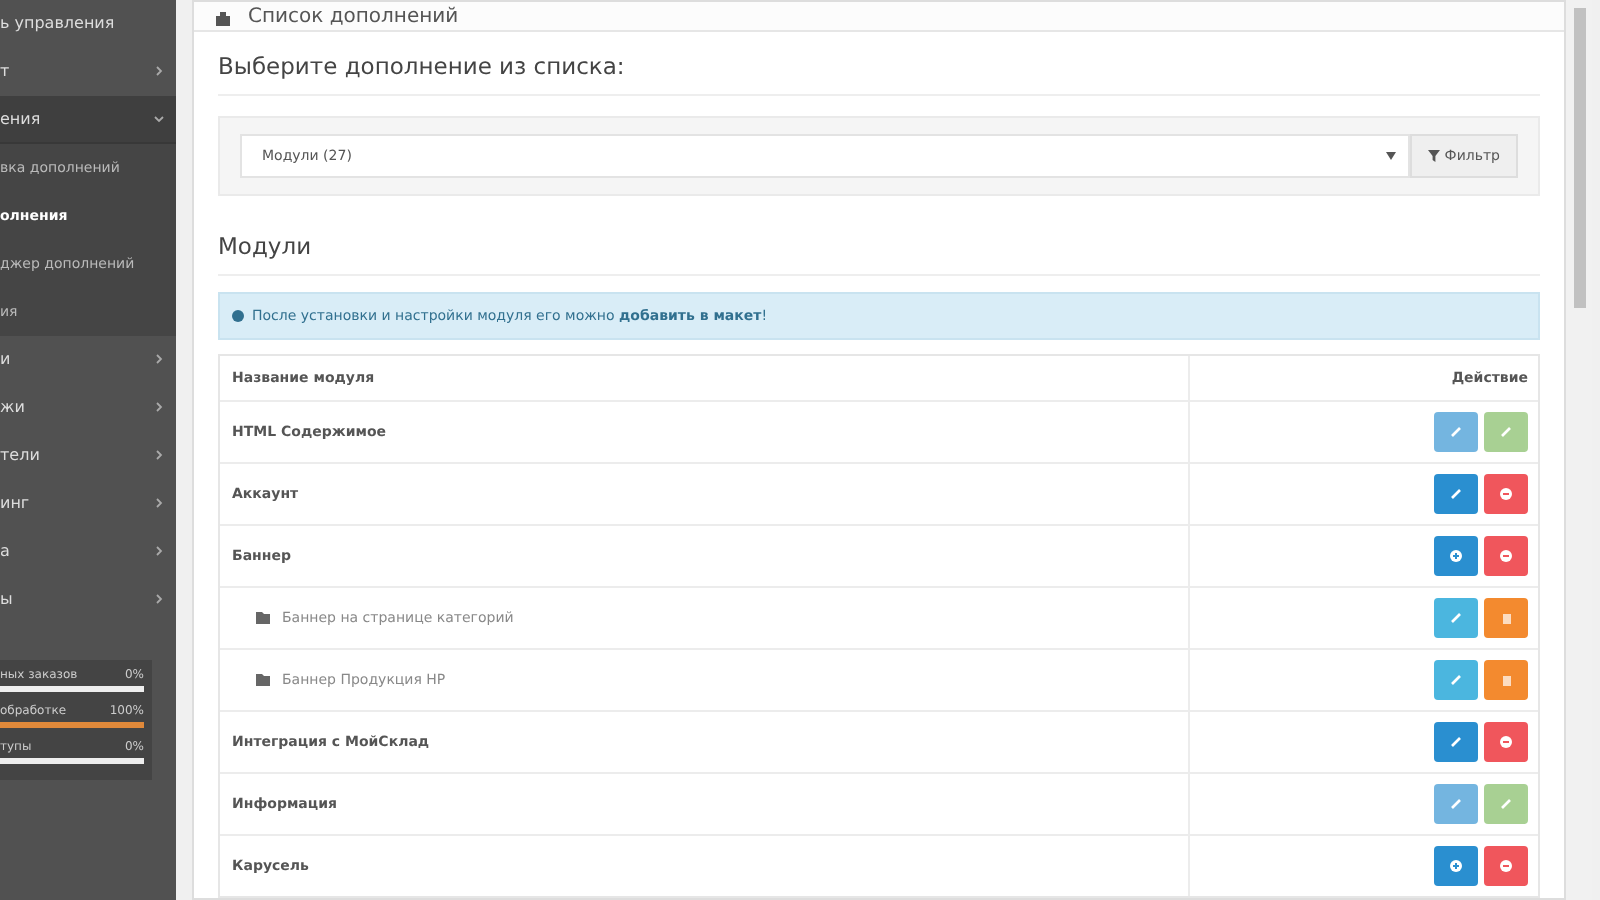 The height and width of the screenshot is (900, 1600). What do you see at coordinates (1434, 156) in the screenshot?
I see `filter-icon` at bounding box center [1434, 156].